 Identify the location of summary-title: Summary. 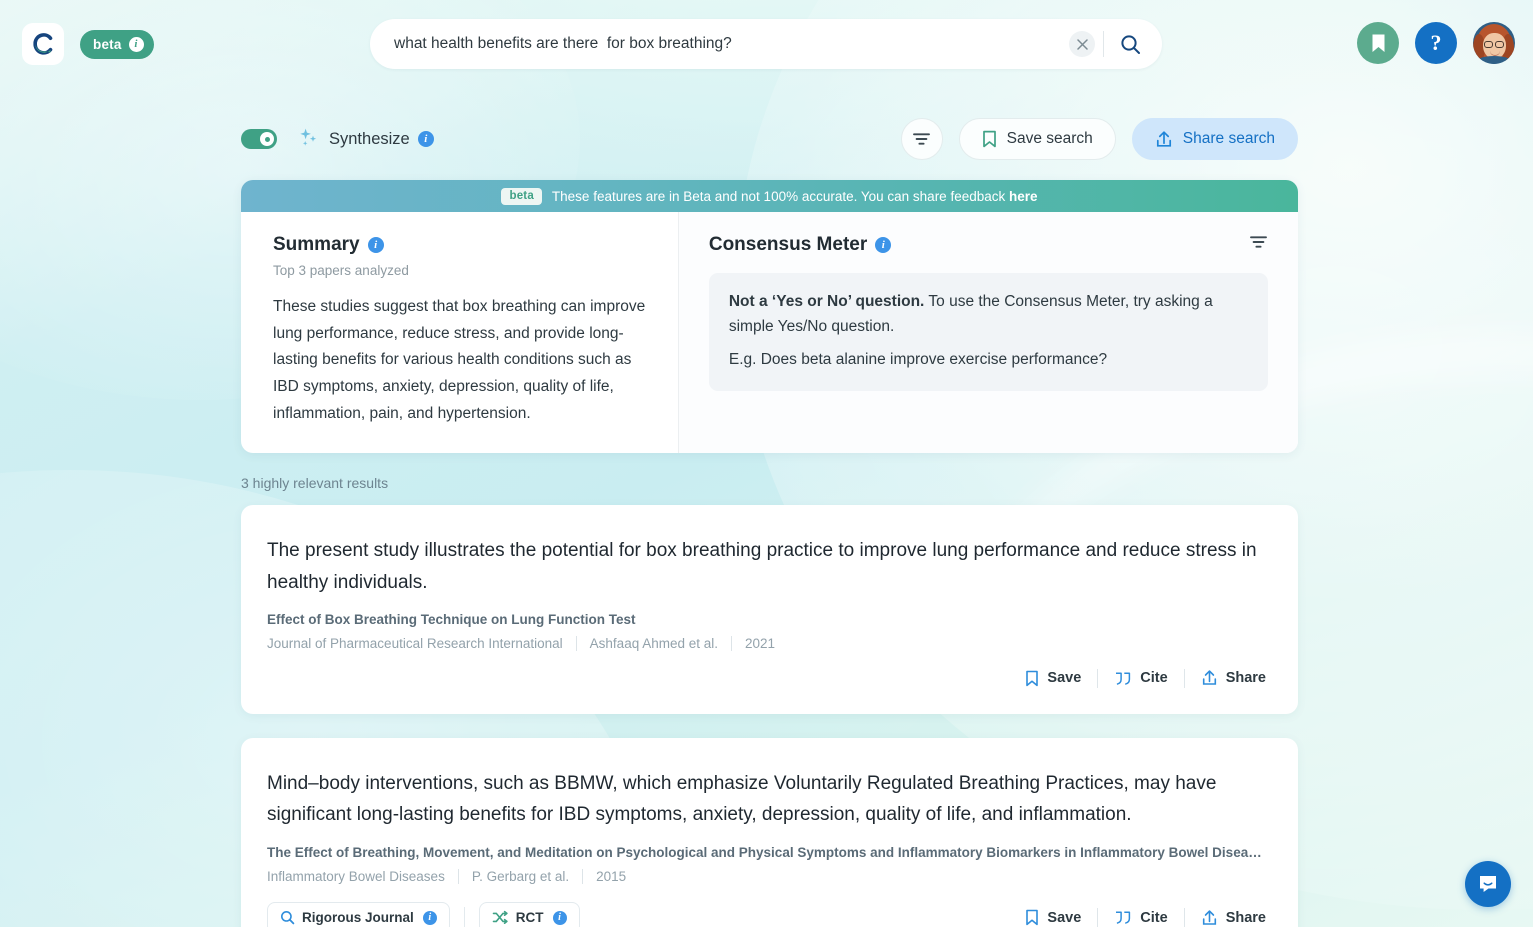
(316, 244).